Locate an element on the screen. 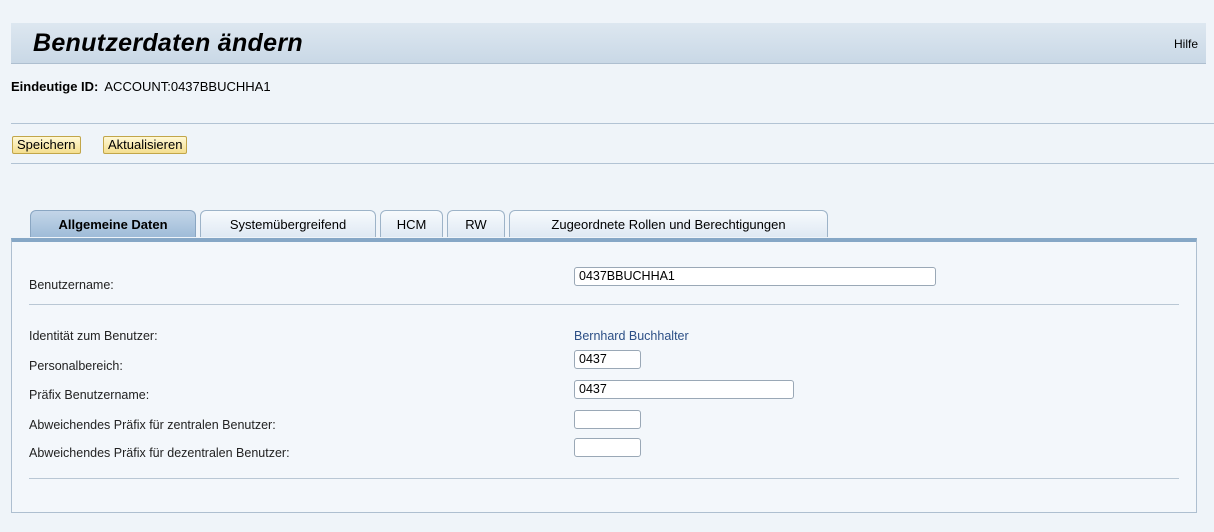  central-prefix-field is located at coordinates (607, 419).